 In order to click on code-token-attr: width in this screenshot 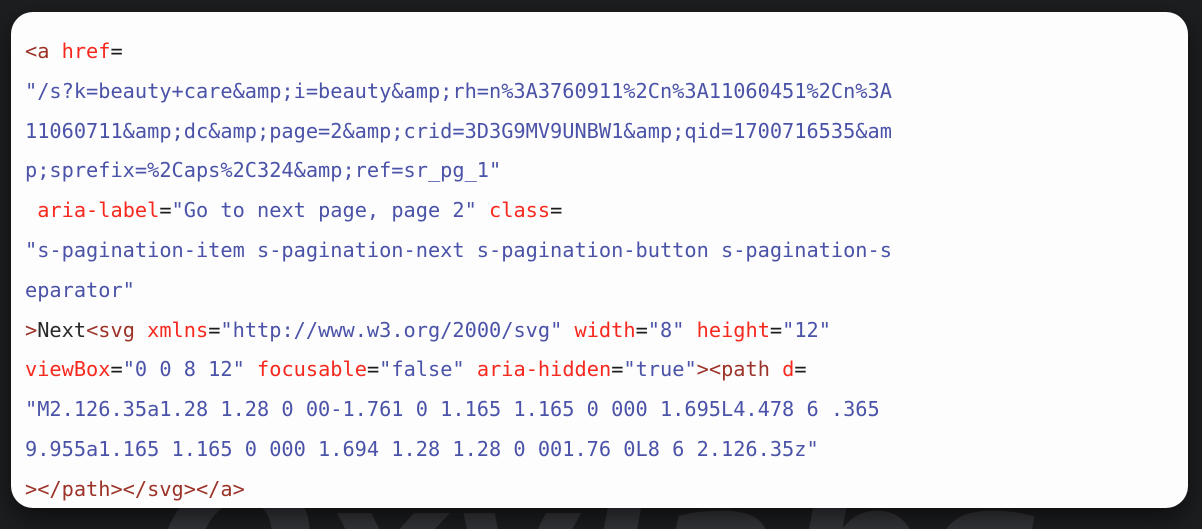, I will do `click(605, 329)`.